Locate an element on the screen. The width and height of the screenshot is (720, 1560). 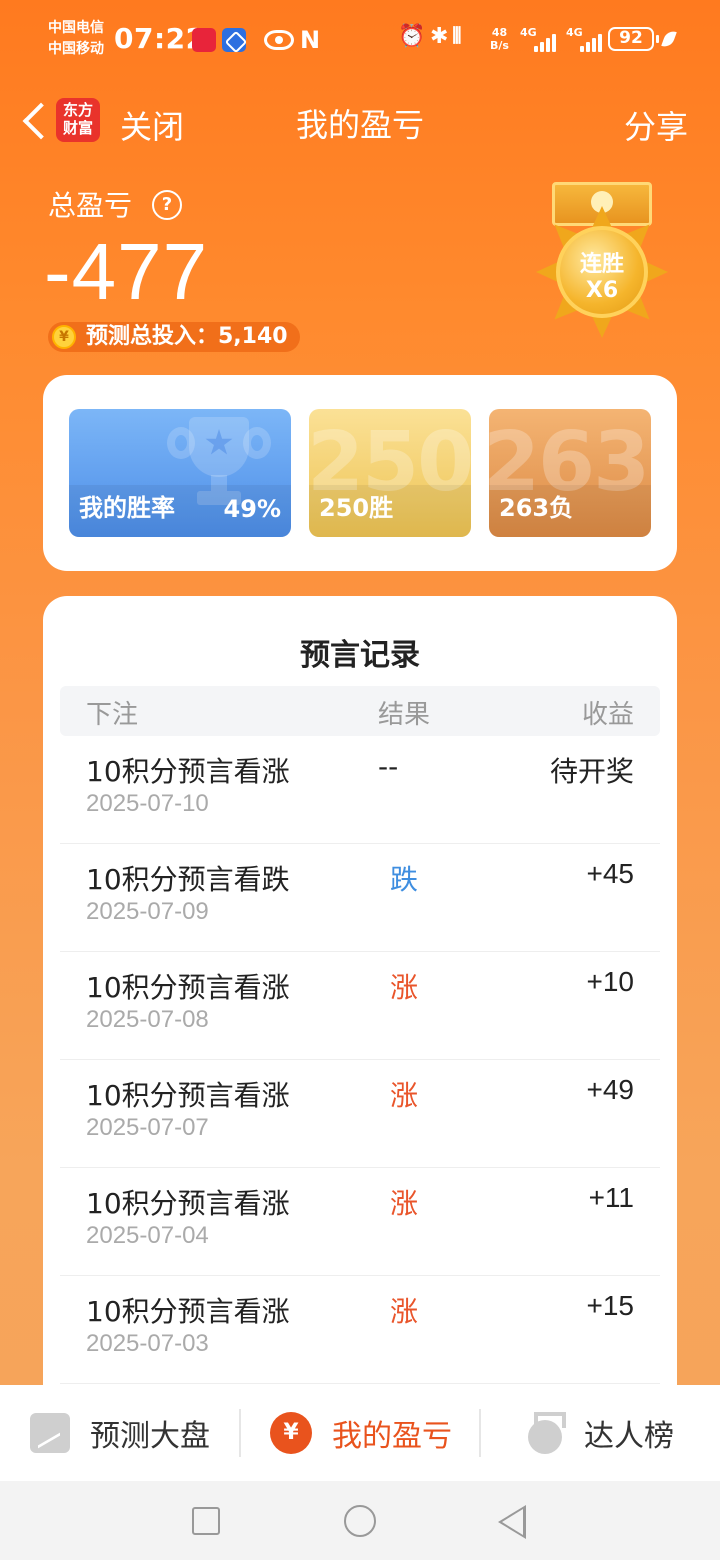
row-earnings: 待开奖 is located at coordinates (591, 771).